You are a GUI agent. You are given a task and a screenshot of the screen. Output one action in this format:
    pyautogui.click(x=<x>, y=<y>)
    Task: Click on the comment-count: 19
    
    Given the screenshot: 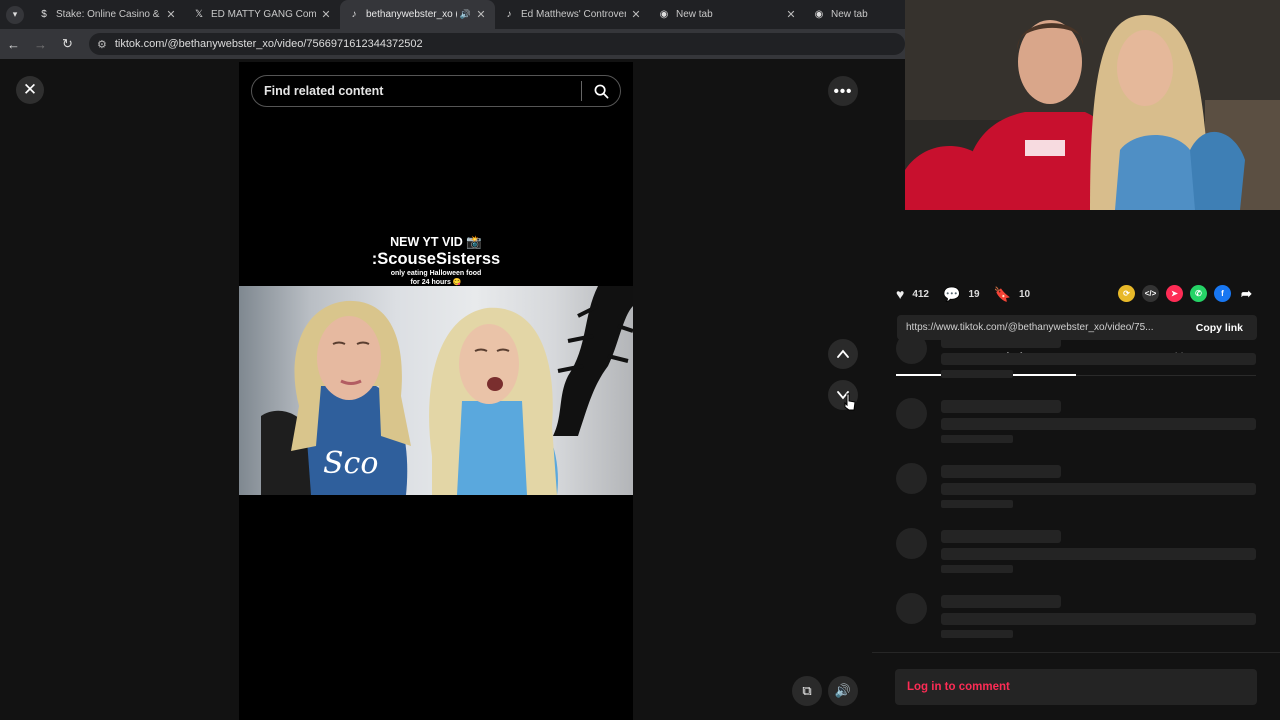 What is the action you would take?
    pyautogui.click(x=974, y=294)
    